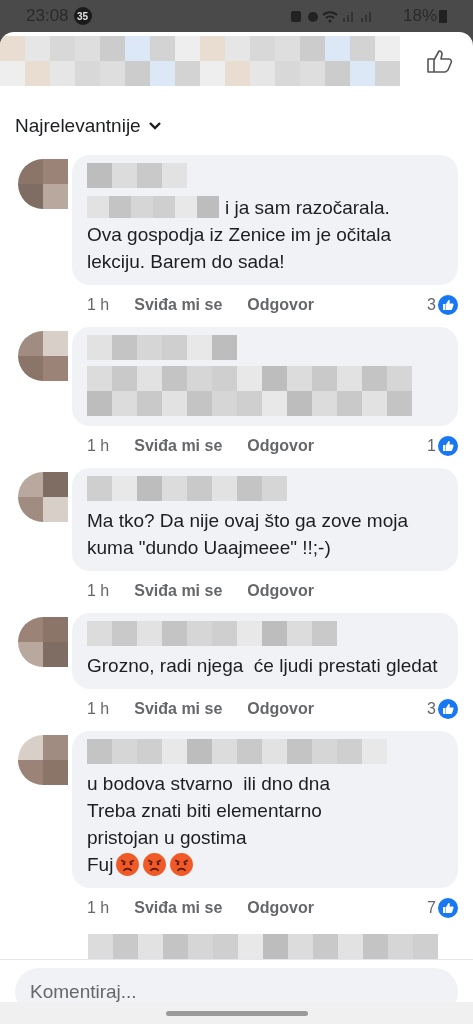  I want to click on notification-badge: 35, so click(82, 16).